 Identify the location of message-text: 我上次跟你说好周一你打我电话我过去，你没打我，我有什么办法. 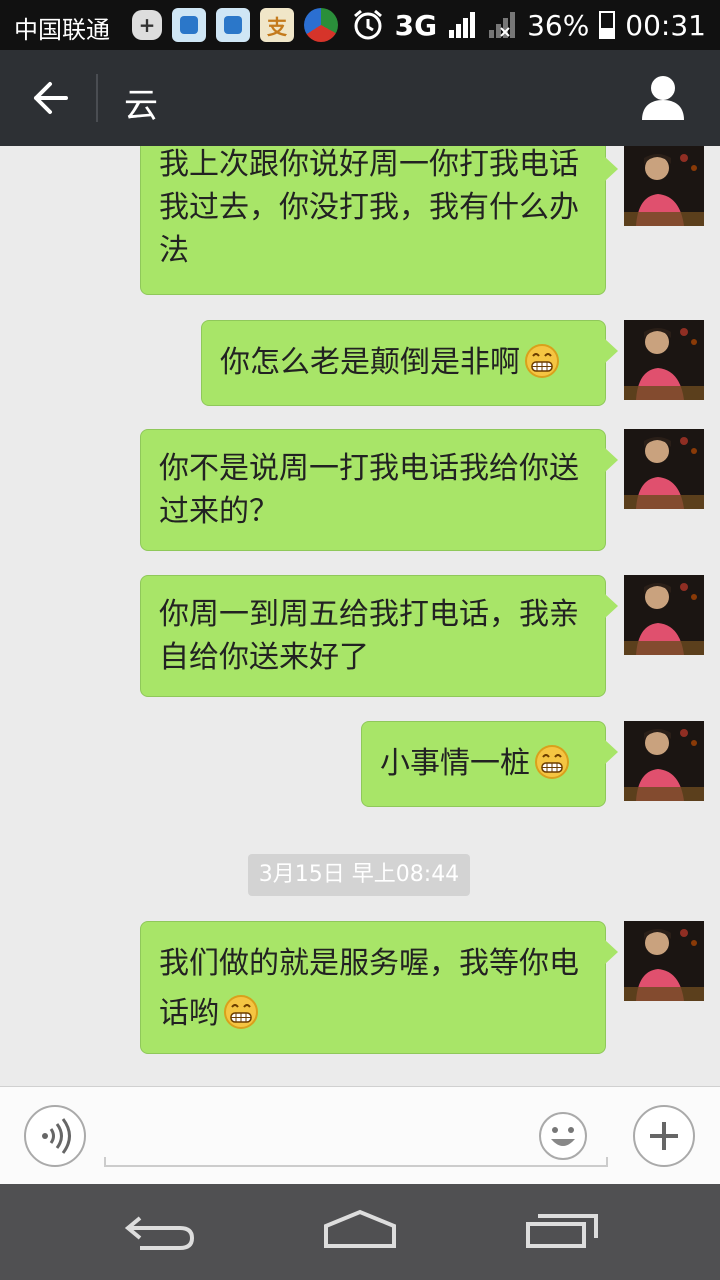
(369, 207).